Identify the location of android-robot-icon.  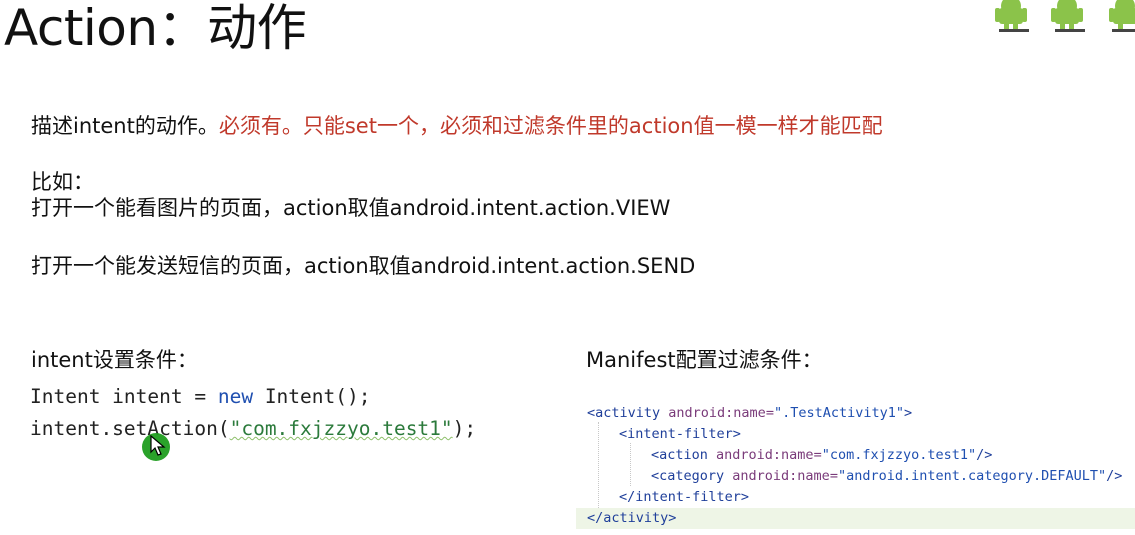
(1065, 17).